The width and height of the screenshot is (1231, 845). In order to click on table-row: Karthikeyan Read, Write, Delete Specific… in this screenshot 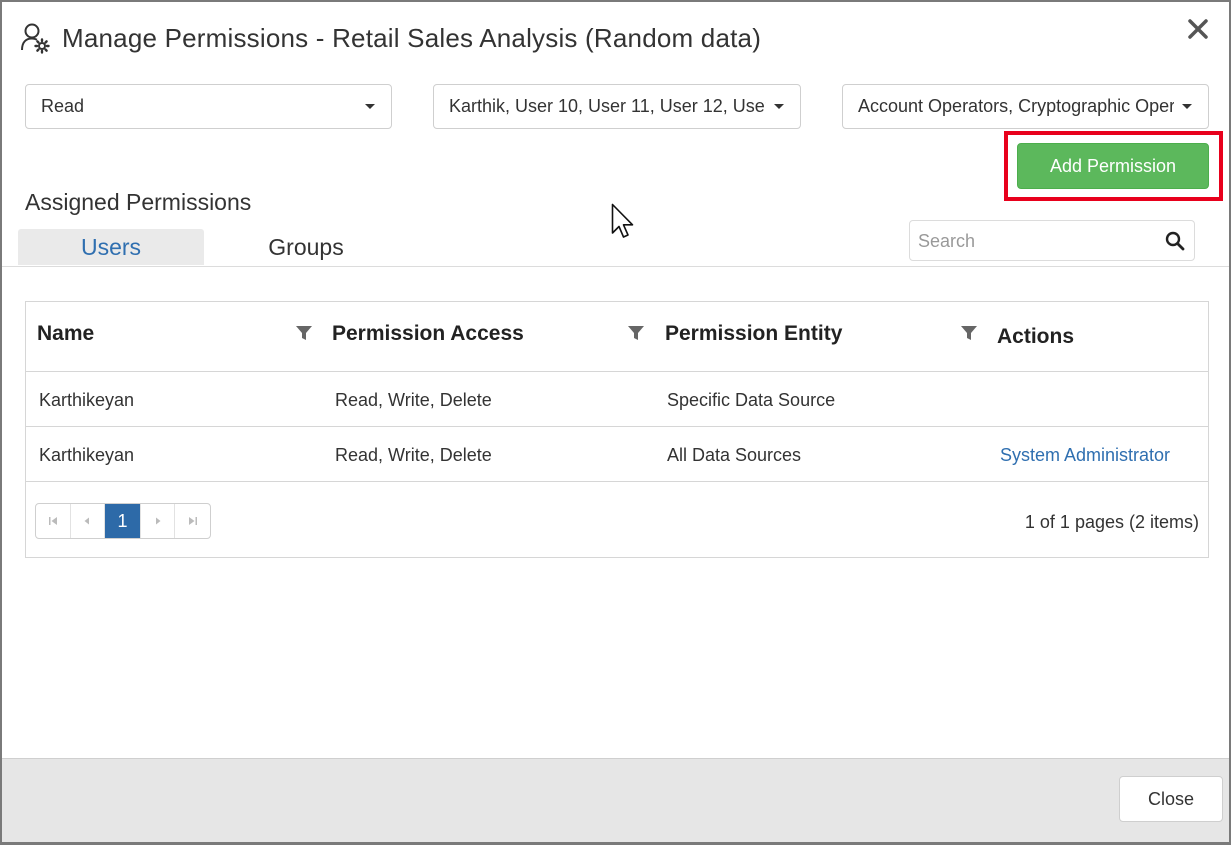, I will do `click(617, 399)`.